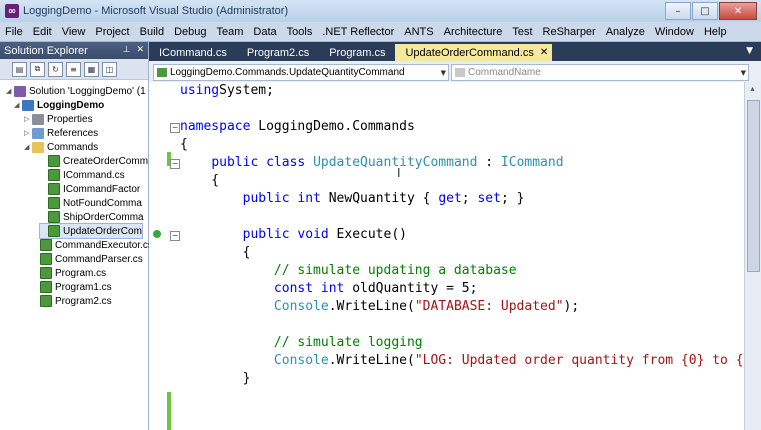  What do you see at coordinates (94, 161) in the screenshot?
I see `tree-item: CreateOrderComm` at bounding box center [94, 161].